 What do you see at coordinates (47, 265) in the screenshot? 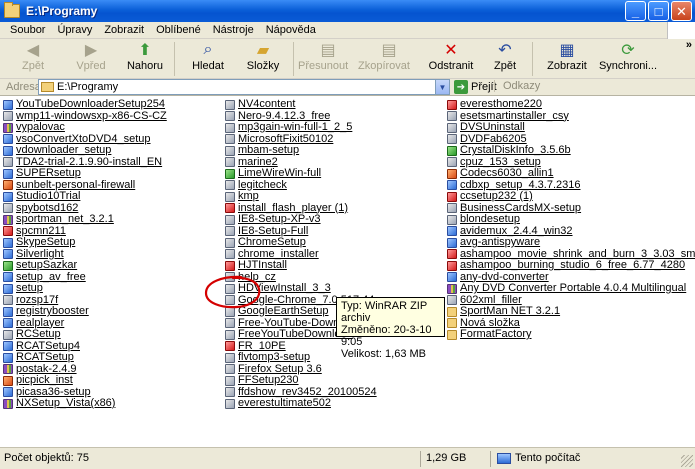
I see `file-name: setupSazkar` at bounding box center [47, 265].